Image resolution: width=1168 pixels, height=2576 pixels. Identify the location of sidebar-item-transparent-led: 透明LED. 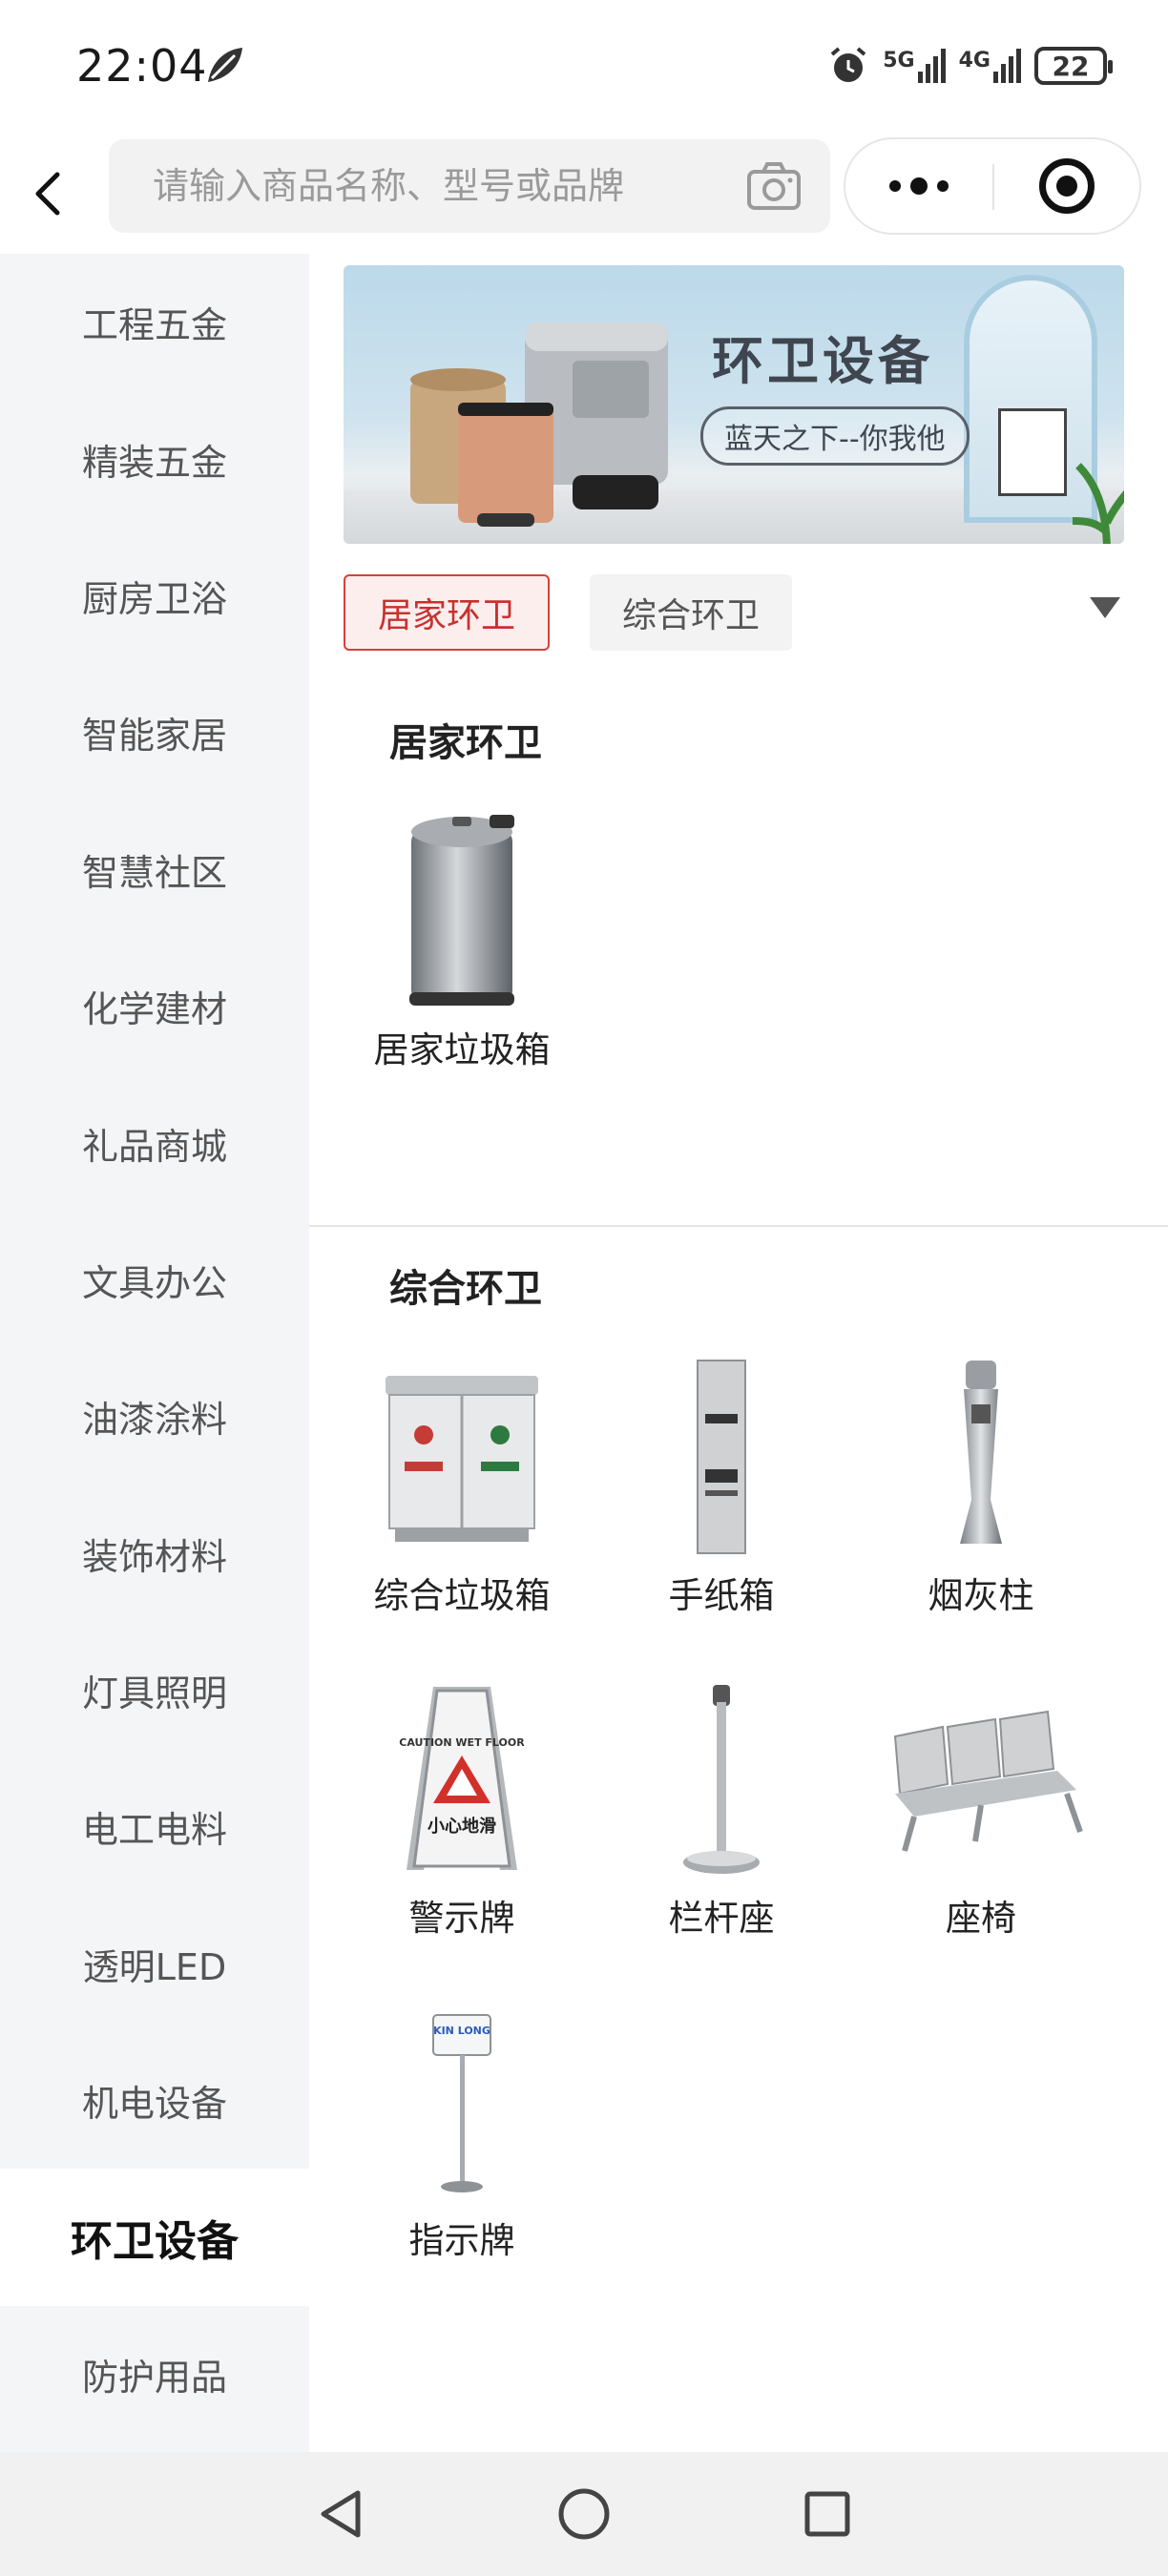
(154, 1964).